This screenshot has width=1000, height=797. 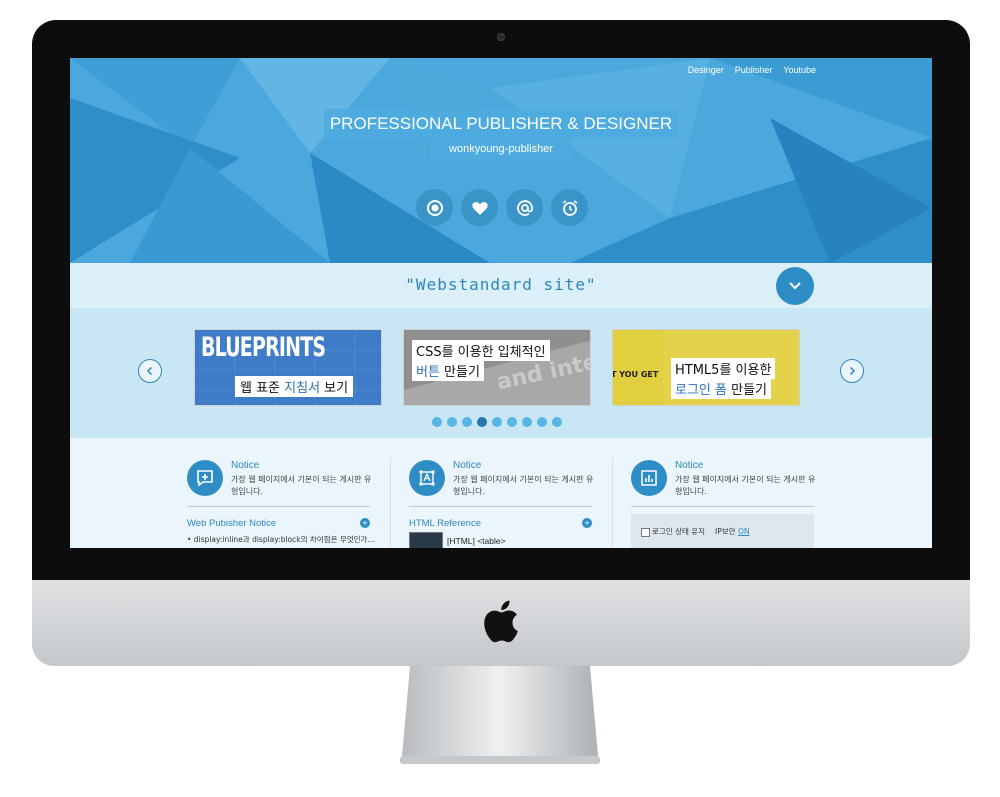 I want to click on nav-designer-link: Desinger, so click(x=706, y=70).